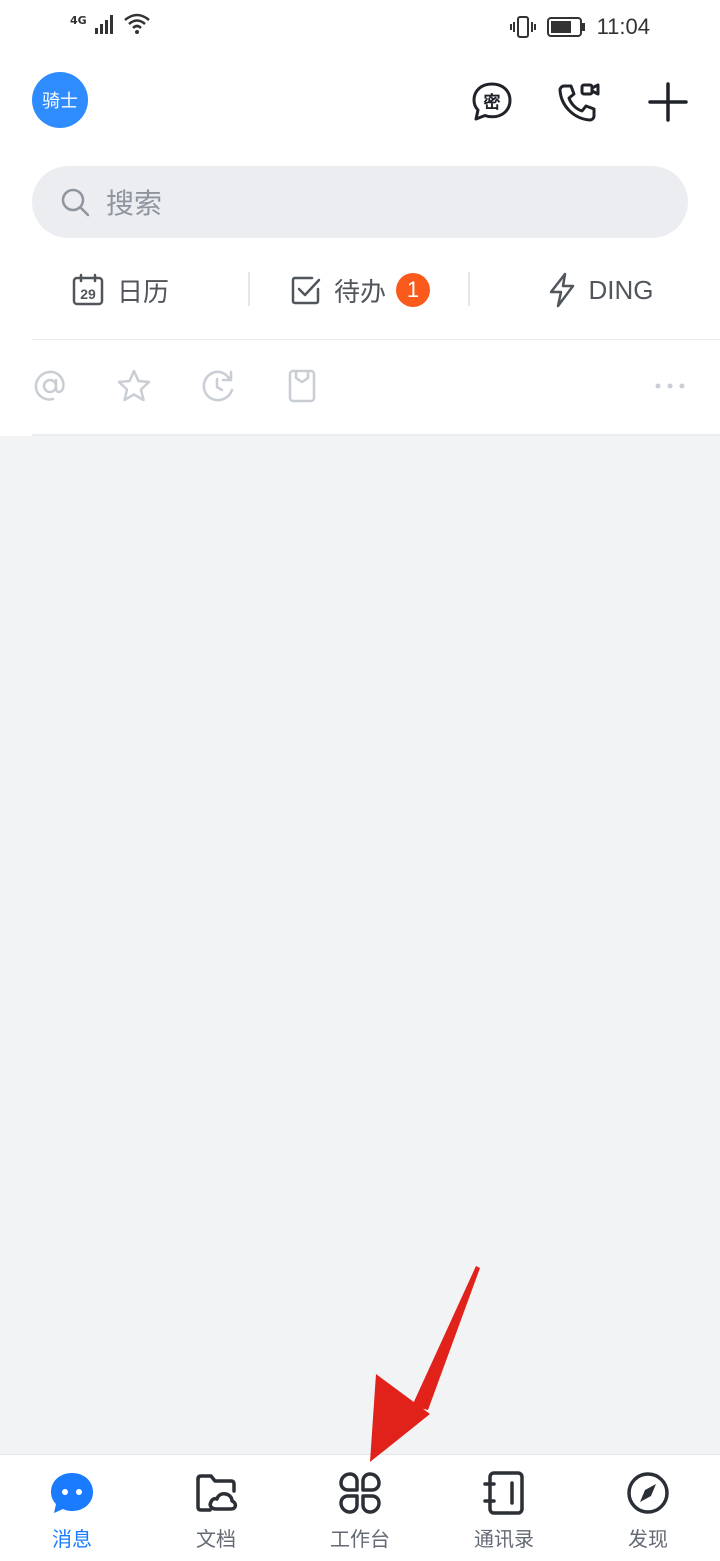 Image resolution: width=720 pixels, height=1561 pixels. I want to click on todo-badge: 1, so click(413, 290).